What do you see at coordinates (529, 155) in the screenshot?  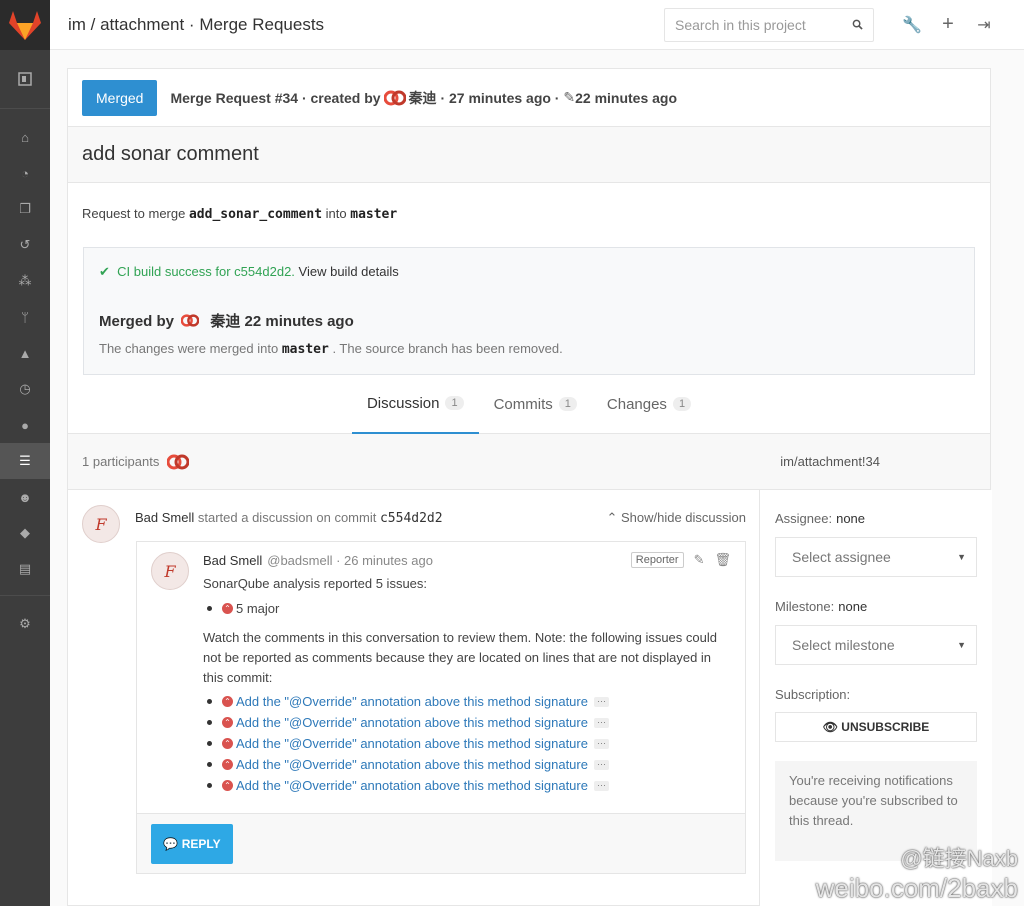 I see `mr-title: add sonar comment` at bounding box center [529, 155].